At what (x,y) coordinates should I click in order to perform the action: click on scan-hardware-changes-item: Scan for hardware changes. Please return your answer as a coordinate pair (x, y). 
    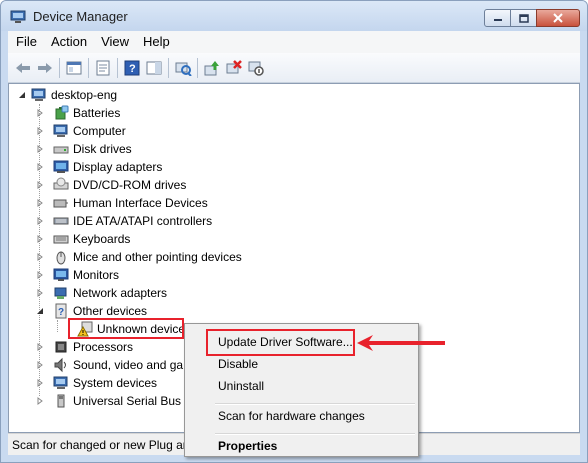
    Looking at the image, I should click on (291, 416).